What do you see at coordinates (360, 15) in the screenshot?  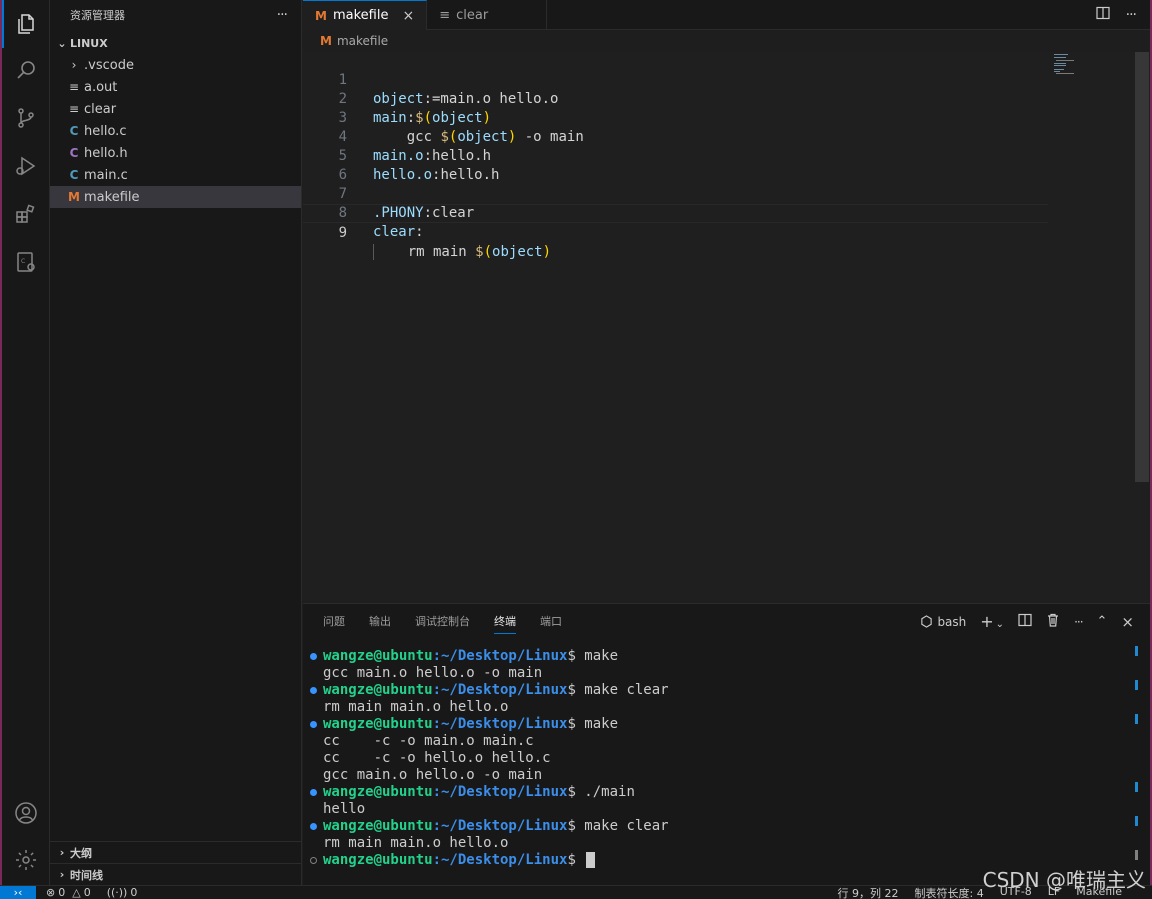 I see `tab-label: makefile` at bounding box center [360, 15].